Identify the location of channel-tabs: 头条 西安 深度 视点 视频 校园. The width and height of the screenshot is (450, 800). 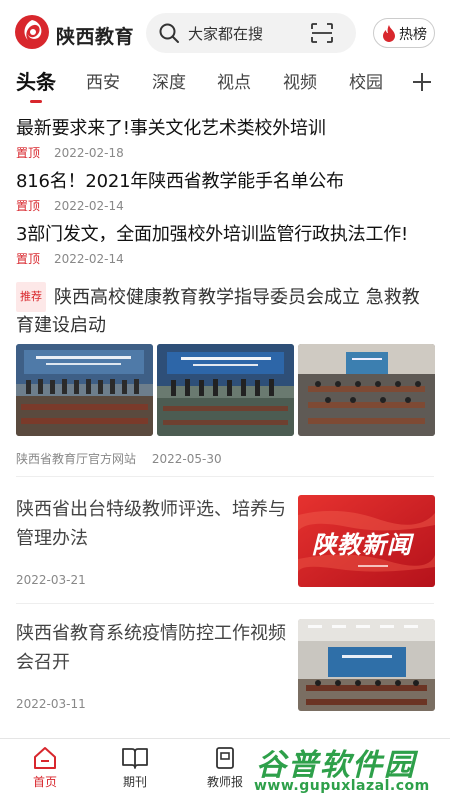
(225, 84).